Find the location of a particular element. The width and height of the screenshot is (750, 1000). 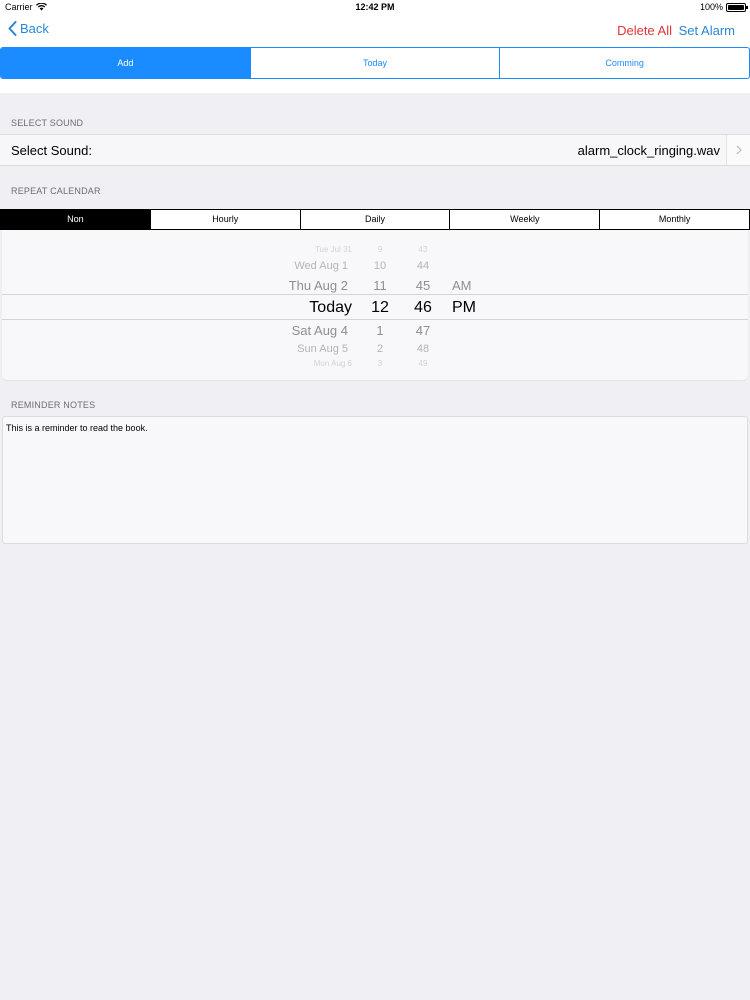

select-sound-header: SELECT SOUND is located at coordinates (47, 123).